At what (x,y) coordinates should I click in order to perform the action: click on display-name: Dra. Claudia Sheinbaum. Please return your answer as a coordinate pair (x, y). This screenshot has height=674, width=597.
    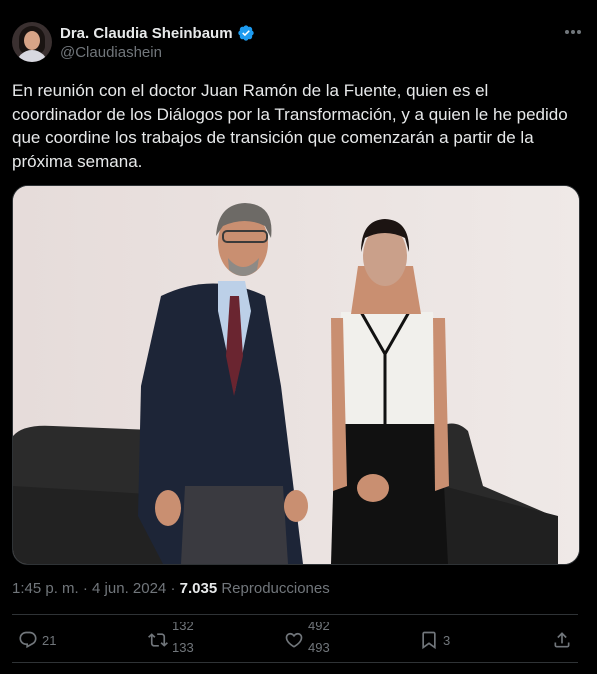
    Looking at the image, I should click on (146, 33).